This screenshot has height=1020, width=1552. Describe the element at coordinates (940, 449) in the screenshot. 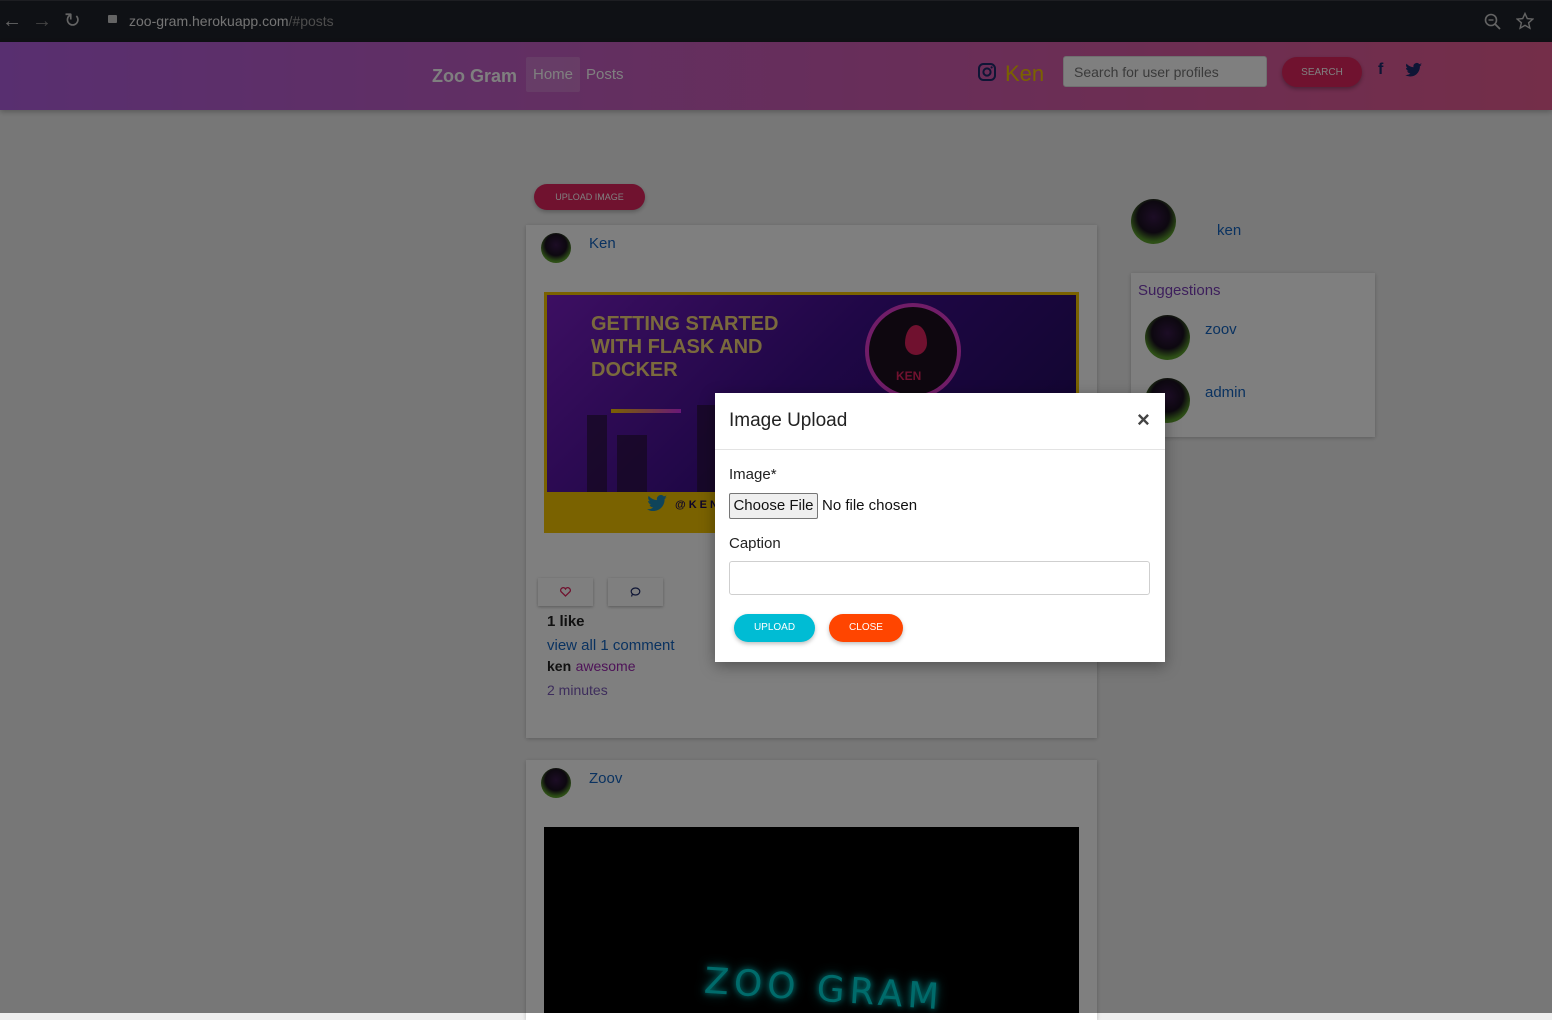

I see `modal-divider` at that location.